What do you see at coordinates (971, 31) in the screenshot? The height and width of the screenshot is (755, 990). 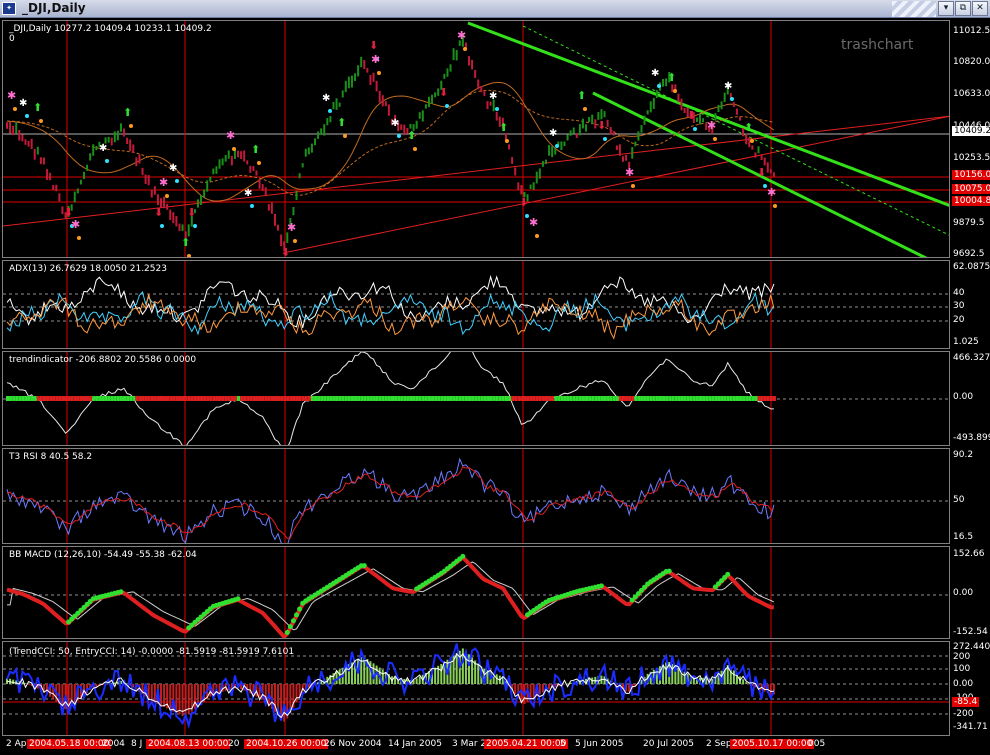 I see `price-tick: 11012.5` at bounding box center [971, 31].